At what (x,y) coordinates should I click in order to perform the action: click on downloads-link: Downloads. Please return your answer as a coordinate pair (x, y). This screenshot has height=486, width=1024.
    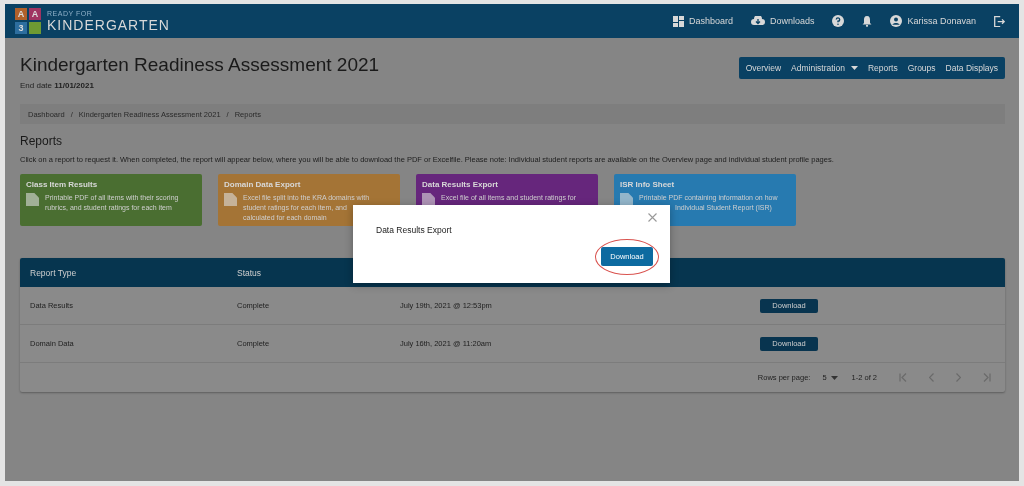
    Looking at the image, I should click on (782, 21).